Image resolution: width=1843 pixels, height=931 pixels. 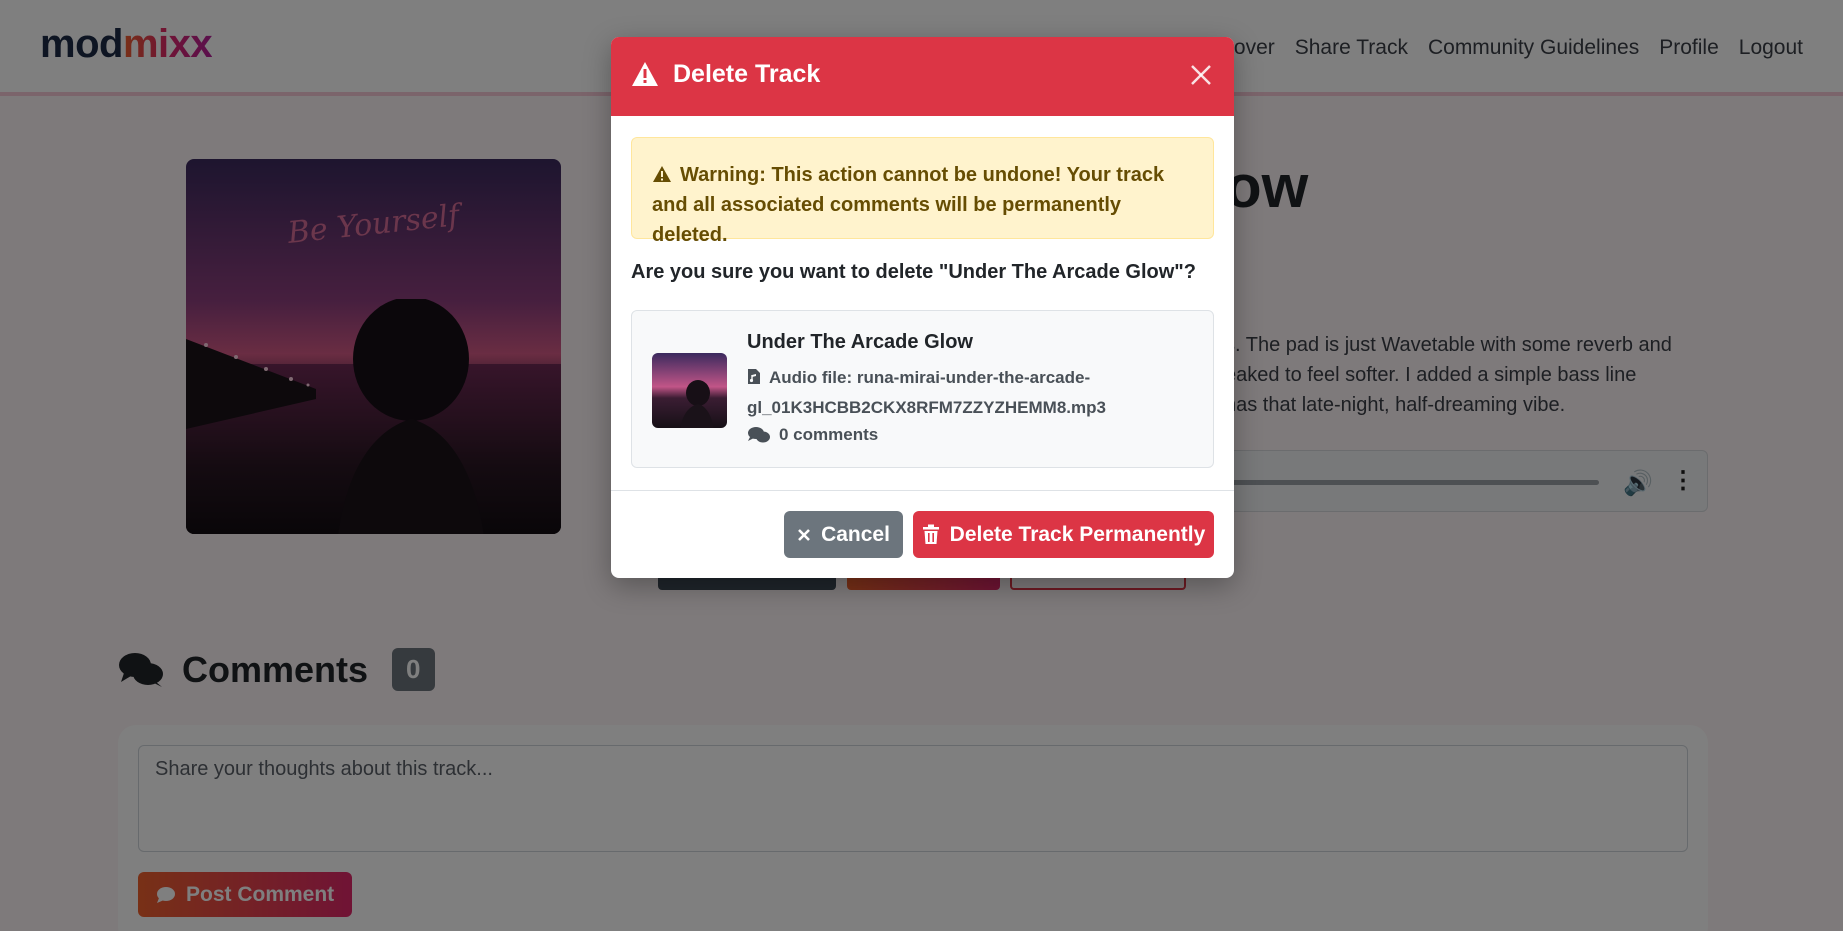 I want to click on delete-label: Delete Track Permanently, so click(x=1077, y=534).